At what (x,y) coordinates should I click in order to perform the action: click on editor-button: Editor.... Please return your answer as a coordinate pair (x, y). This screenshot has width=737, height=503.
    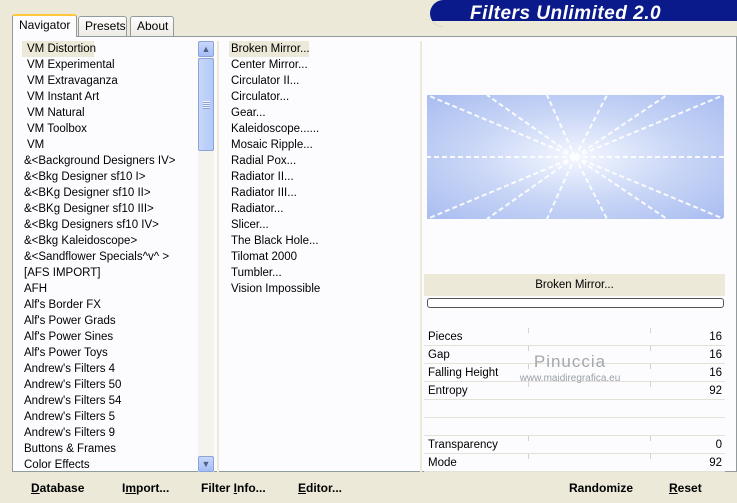
    Looking at the image, I should click on (320, 488).